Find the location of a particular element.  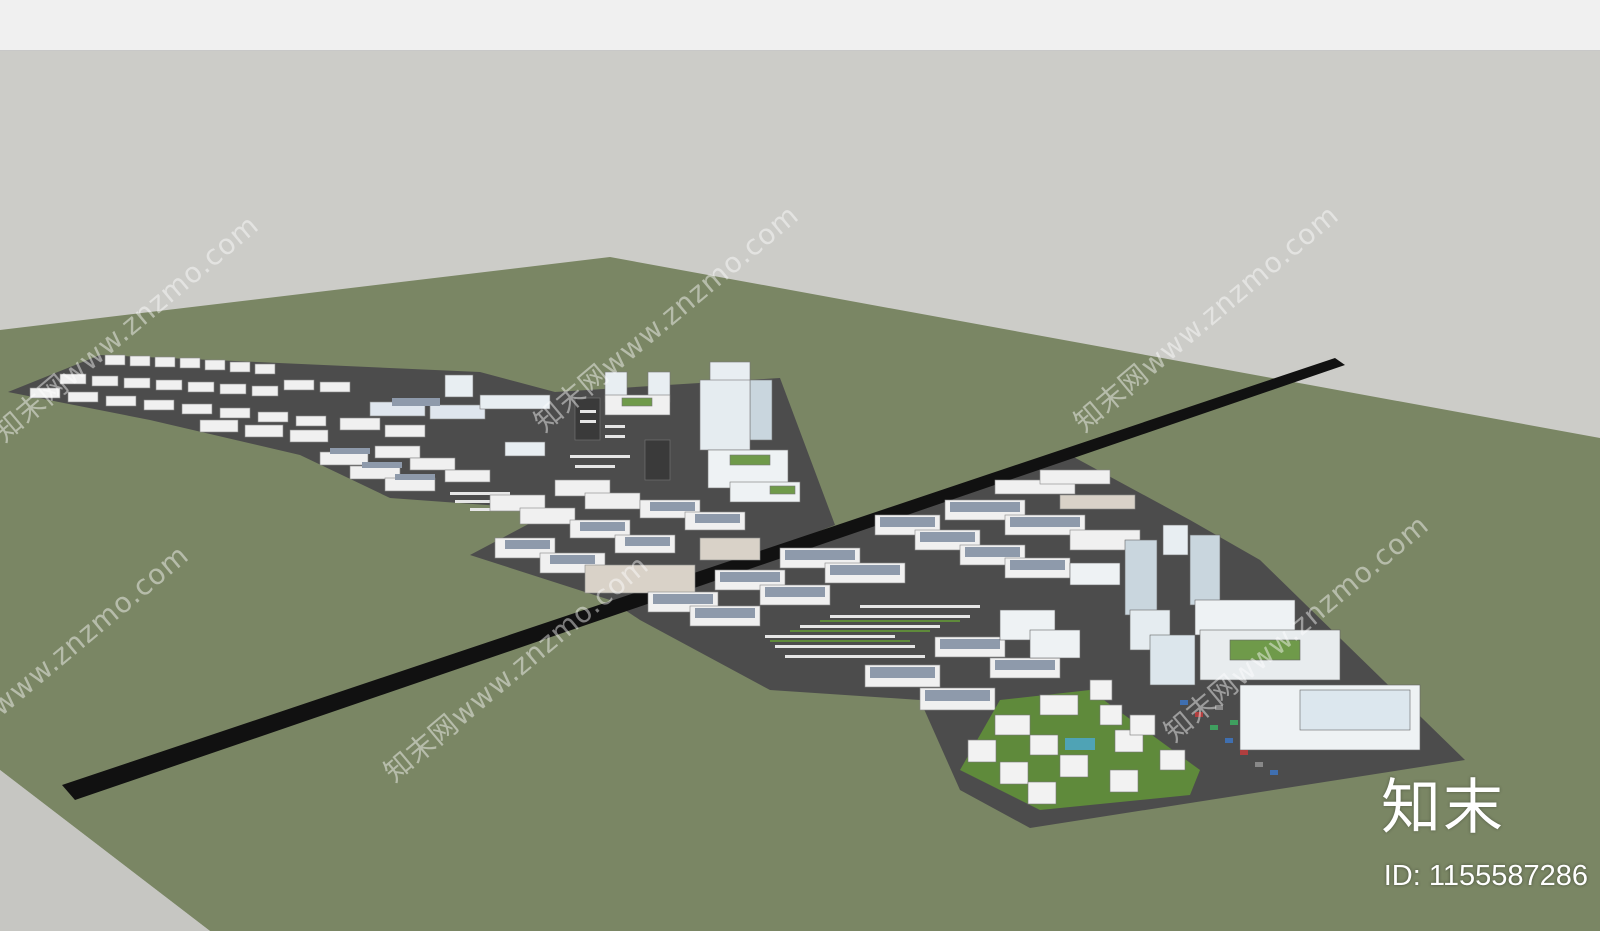

model-id-label: ID: 1155587286 is located at coordinates (1485, 876).